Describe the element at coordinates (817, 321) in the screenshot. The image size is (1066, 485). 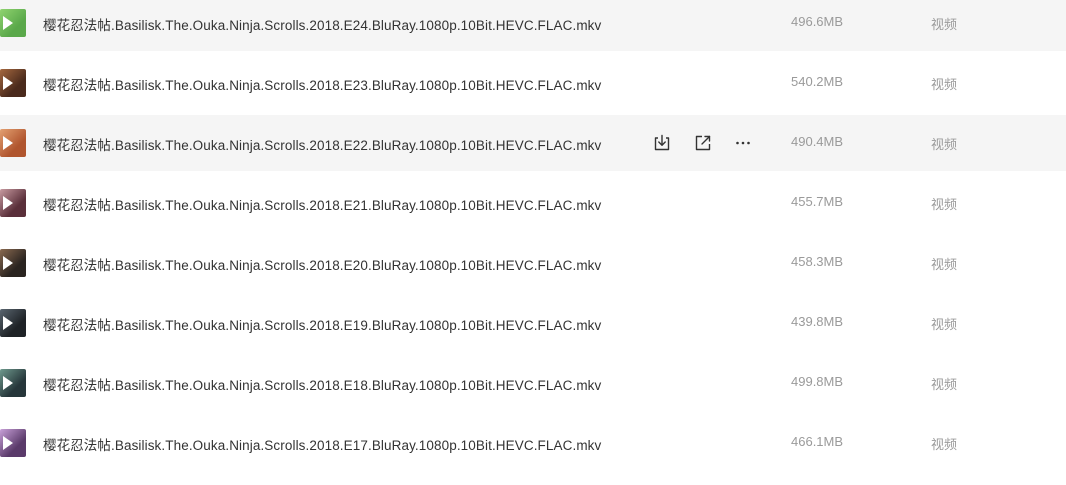
I see `file-size: 439.8MB` at that location.